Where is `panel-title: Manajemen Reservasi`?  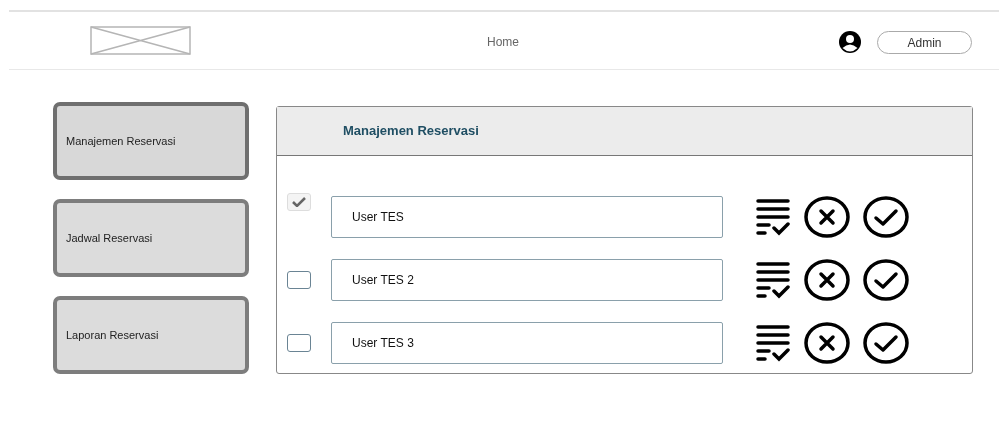 panel-title: Manajemen Reservasi is located at coordinates (411, 131).